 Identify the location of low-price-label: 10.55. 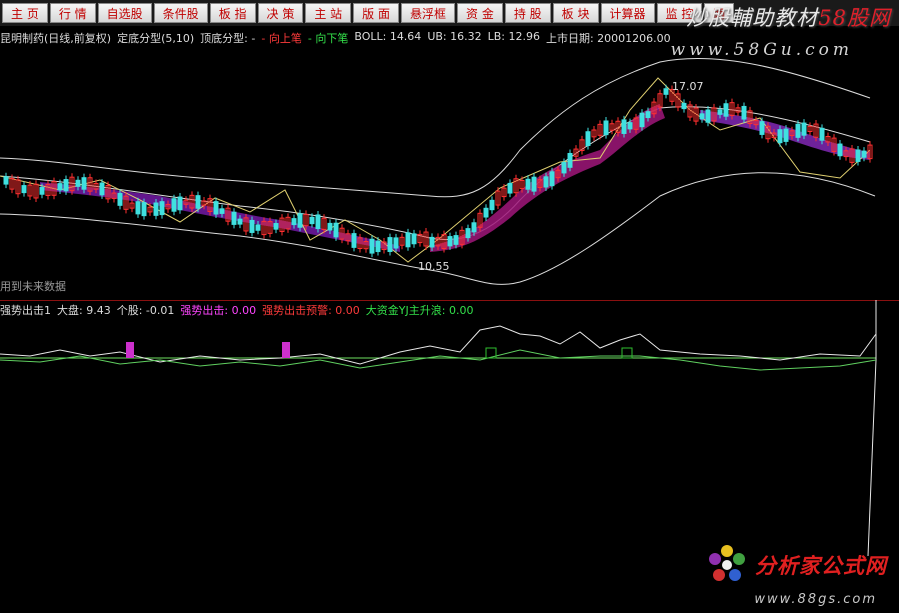
(434, 266).